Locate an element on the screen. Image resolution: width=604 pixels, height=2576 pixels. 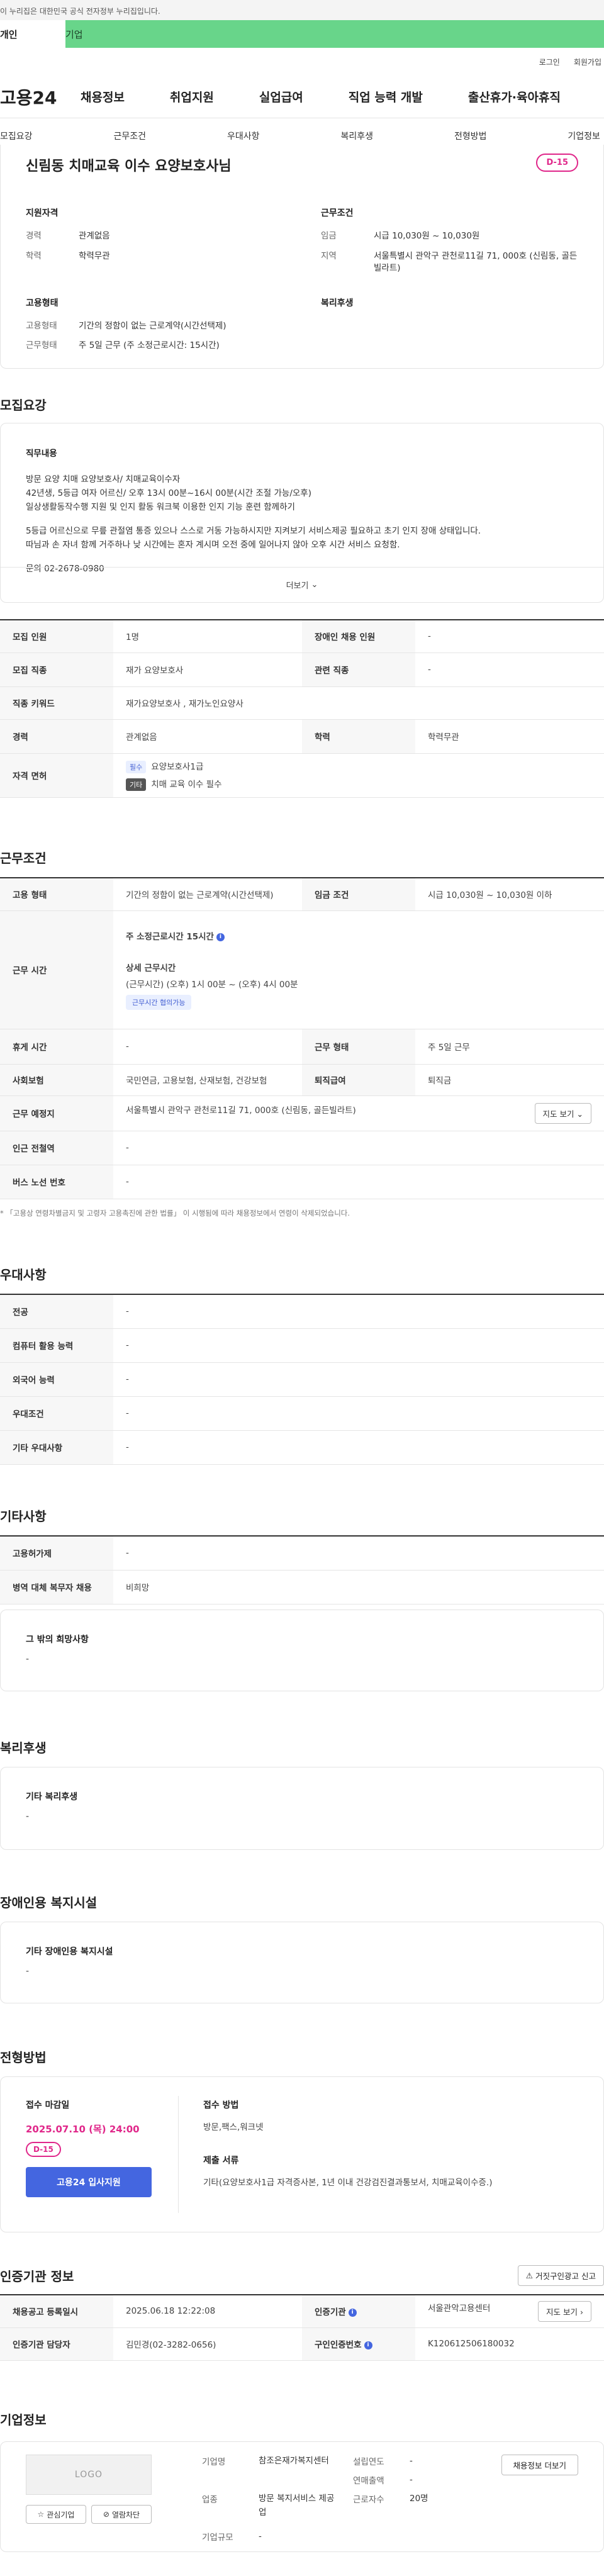
company-name: 기업명 참조은재가복지센터 is located at coordinates (271, 2461).